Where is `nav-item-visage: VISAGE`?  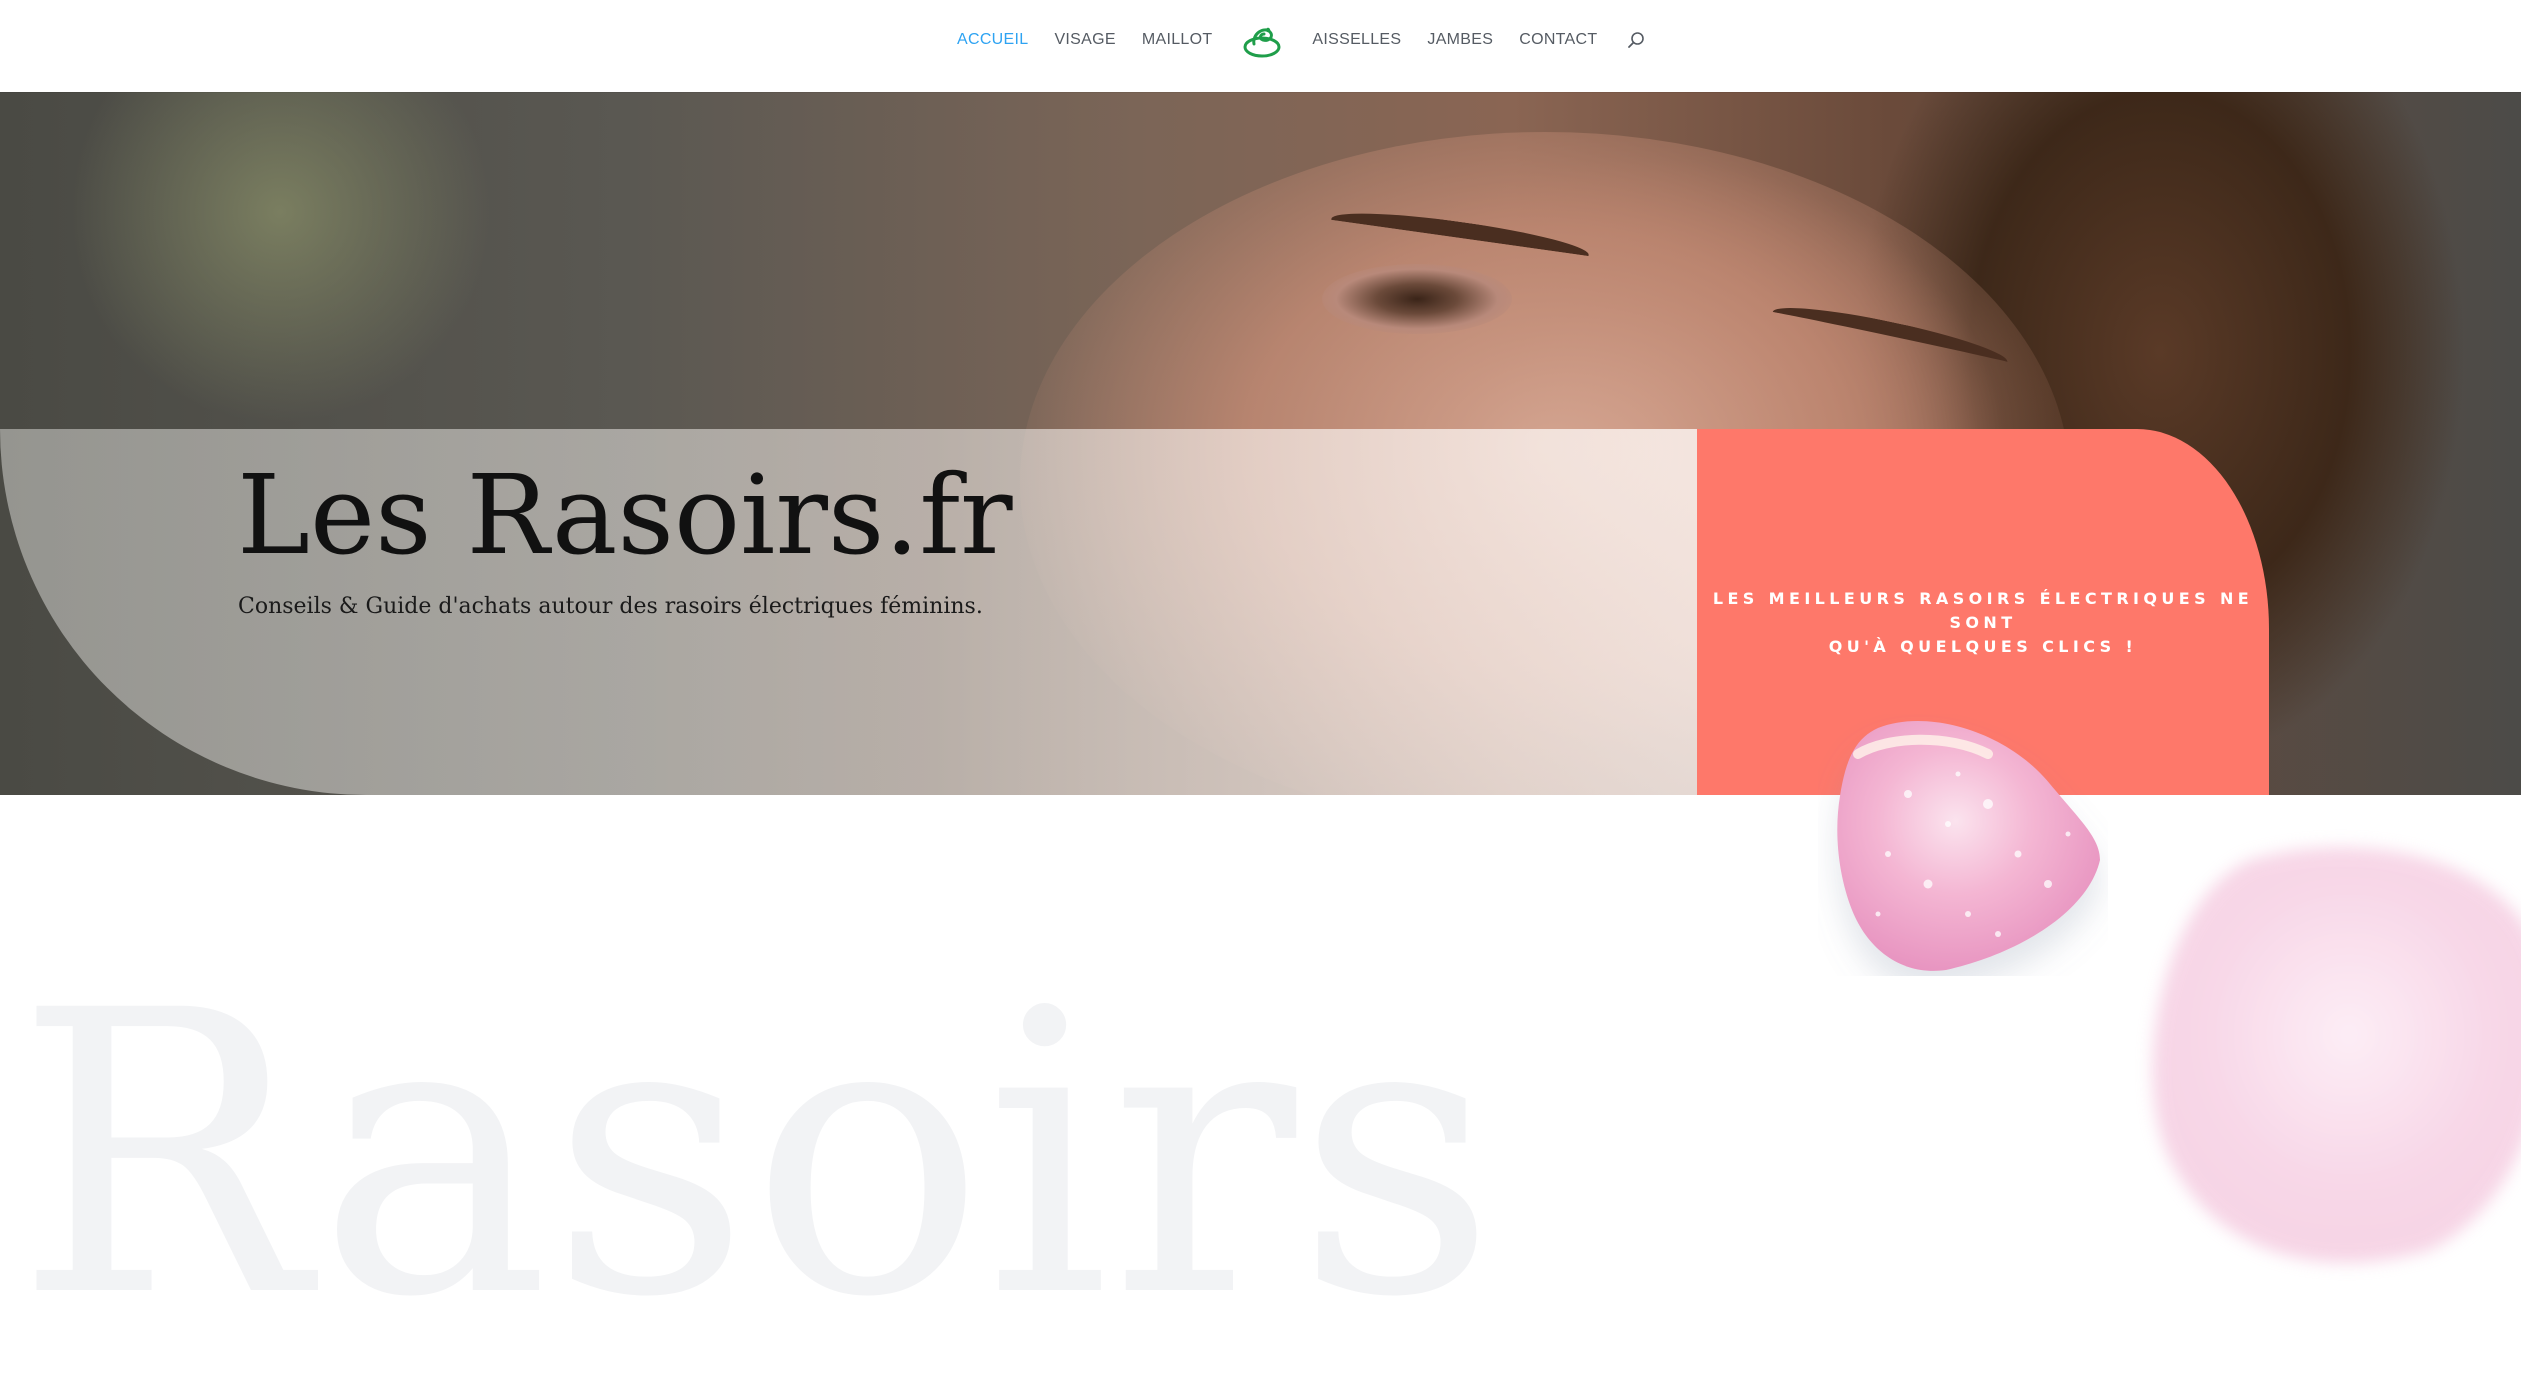 nav-item-visage: VISAGE is located at coordinates (1084, 40).